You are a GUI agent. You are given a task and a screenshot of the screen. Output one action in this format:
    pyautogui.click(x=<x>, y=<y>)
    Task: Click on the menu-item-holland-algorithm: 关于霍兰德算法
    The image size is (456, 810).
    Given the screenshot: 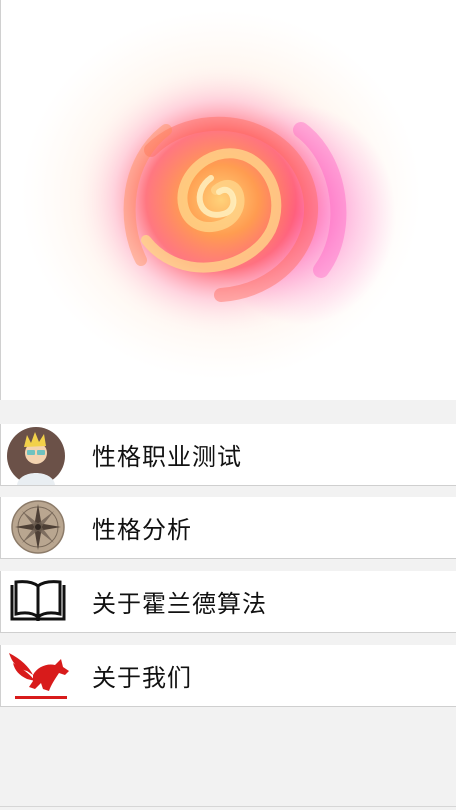 What is the action you would take?
    pyautogui.click(x=228, y=602)
    